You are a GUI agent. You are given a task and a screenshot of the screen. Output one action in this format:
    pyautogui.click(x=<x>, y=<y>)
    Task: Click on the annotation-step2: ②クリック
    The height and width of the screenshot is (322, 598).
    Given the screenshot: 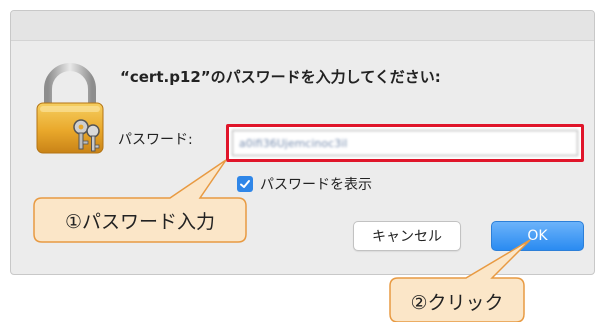 What is the action you would take?
    pyautogui.click(x=457, y=302)
    